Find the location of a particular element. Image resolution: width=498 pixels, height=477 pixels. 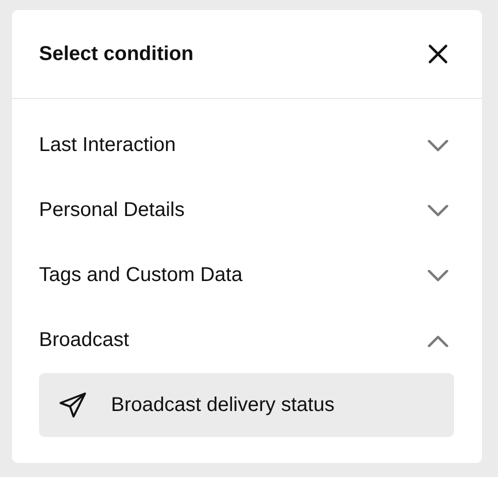

paper-plane-icon is located at coordinates (73, 405).